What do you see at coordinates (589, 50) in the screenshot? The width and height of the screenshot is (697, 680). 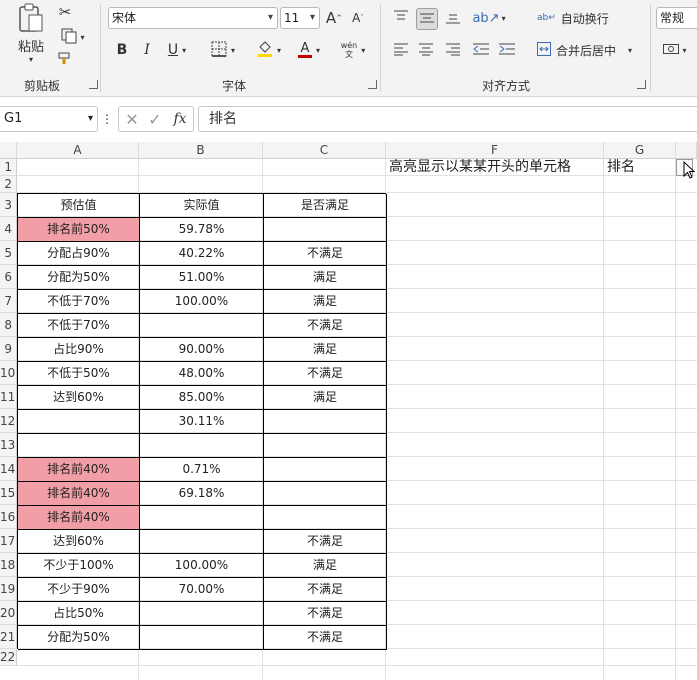 I see `merge-center-button: 合并后居中 ▾` at bounding box center [589, 50].